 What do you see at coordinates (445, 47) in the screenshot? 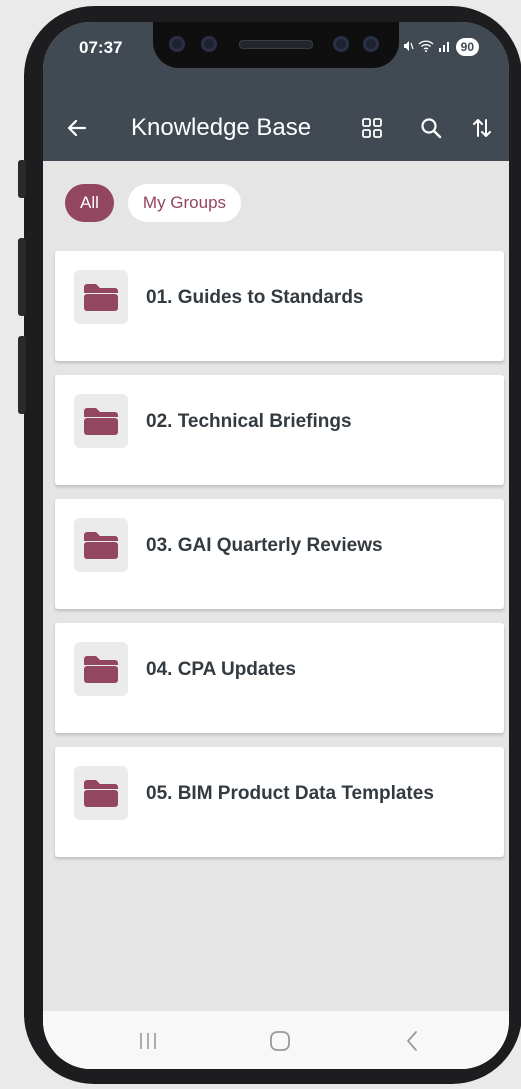
I see `signal-icon` at bounding box center [445, 47].